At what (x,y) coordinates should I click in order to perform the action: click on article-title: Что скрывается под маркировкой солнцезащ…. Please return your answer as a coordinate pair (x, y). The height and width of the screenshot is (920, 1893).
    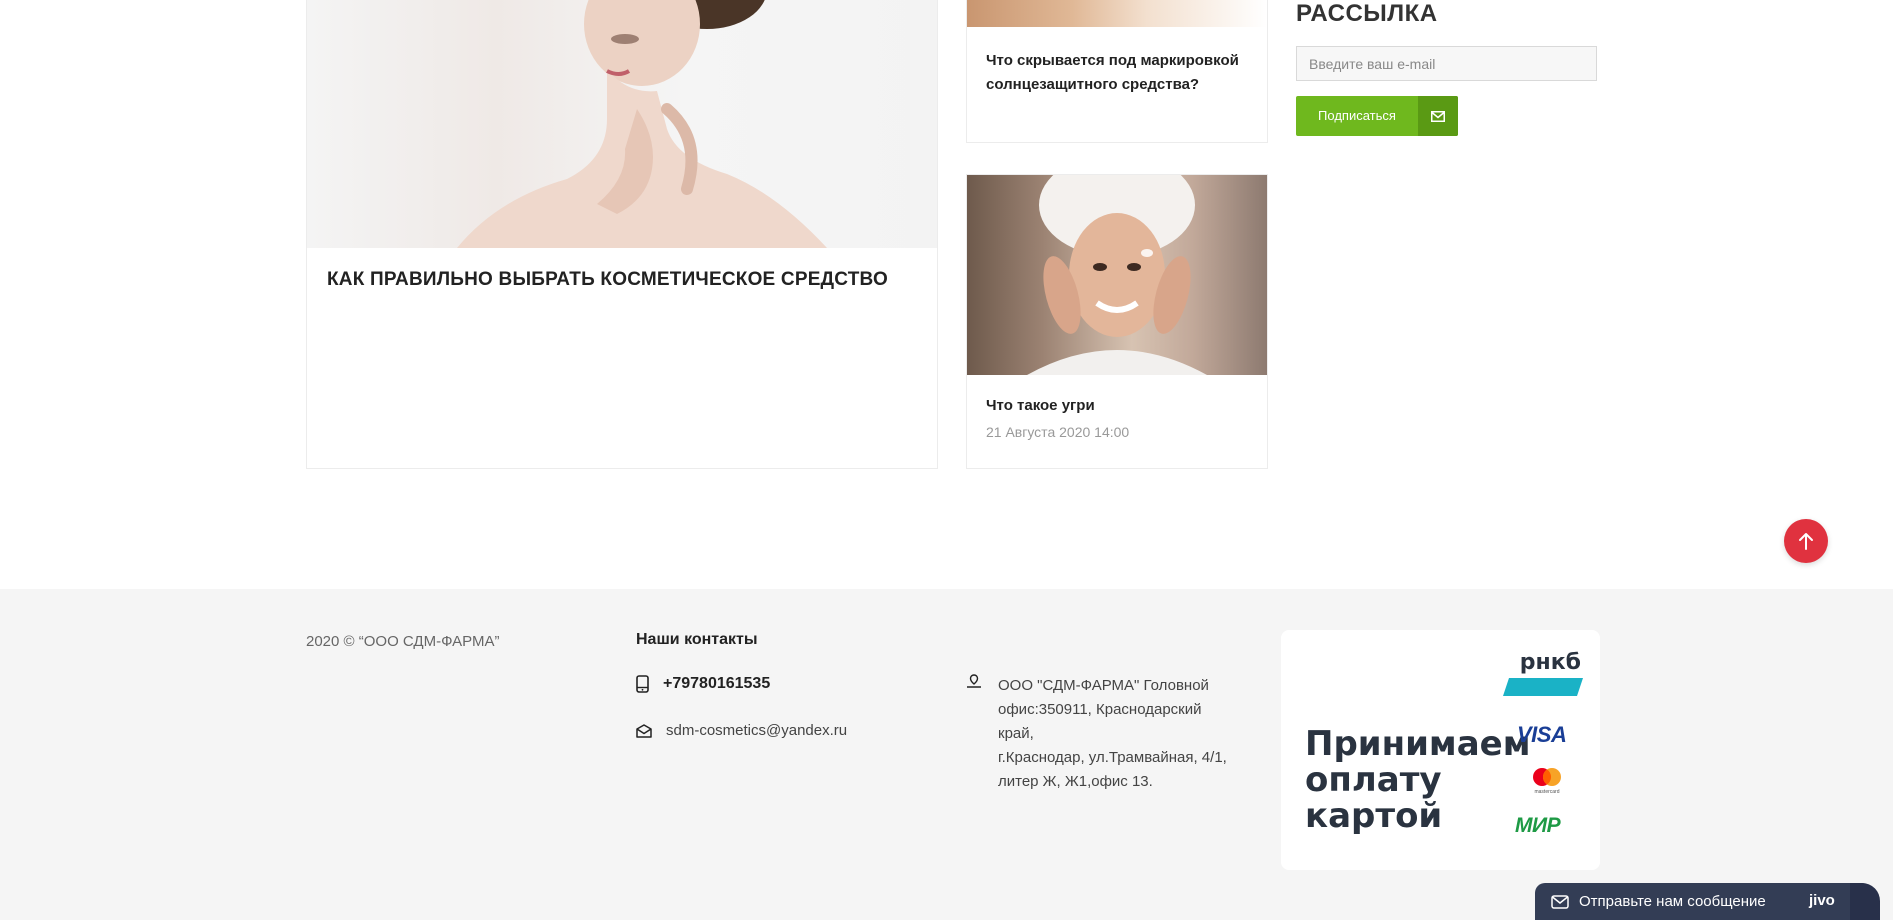
    Looking at the image, I should click on (1121, 73).